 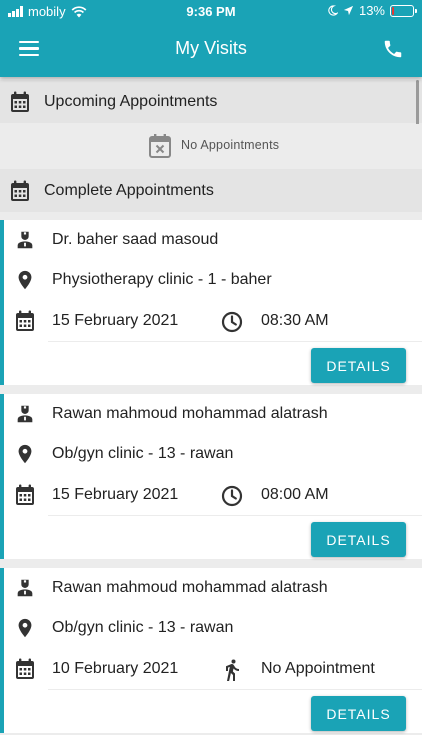 I want to click on appointment-date: 10 February 2021, so click(x=115, y=668).